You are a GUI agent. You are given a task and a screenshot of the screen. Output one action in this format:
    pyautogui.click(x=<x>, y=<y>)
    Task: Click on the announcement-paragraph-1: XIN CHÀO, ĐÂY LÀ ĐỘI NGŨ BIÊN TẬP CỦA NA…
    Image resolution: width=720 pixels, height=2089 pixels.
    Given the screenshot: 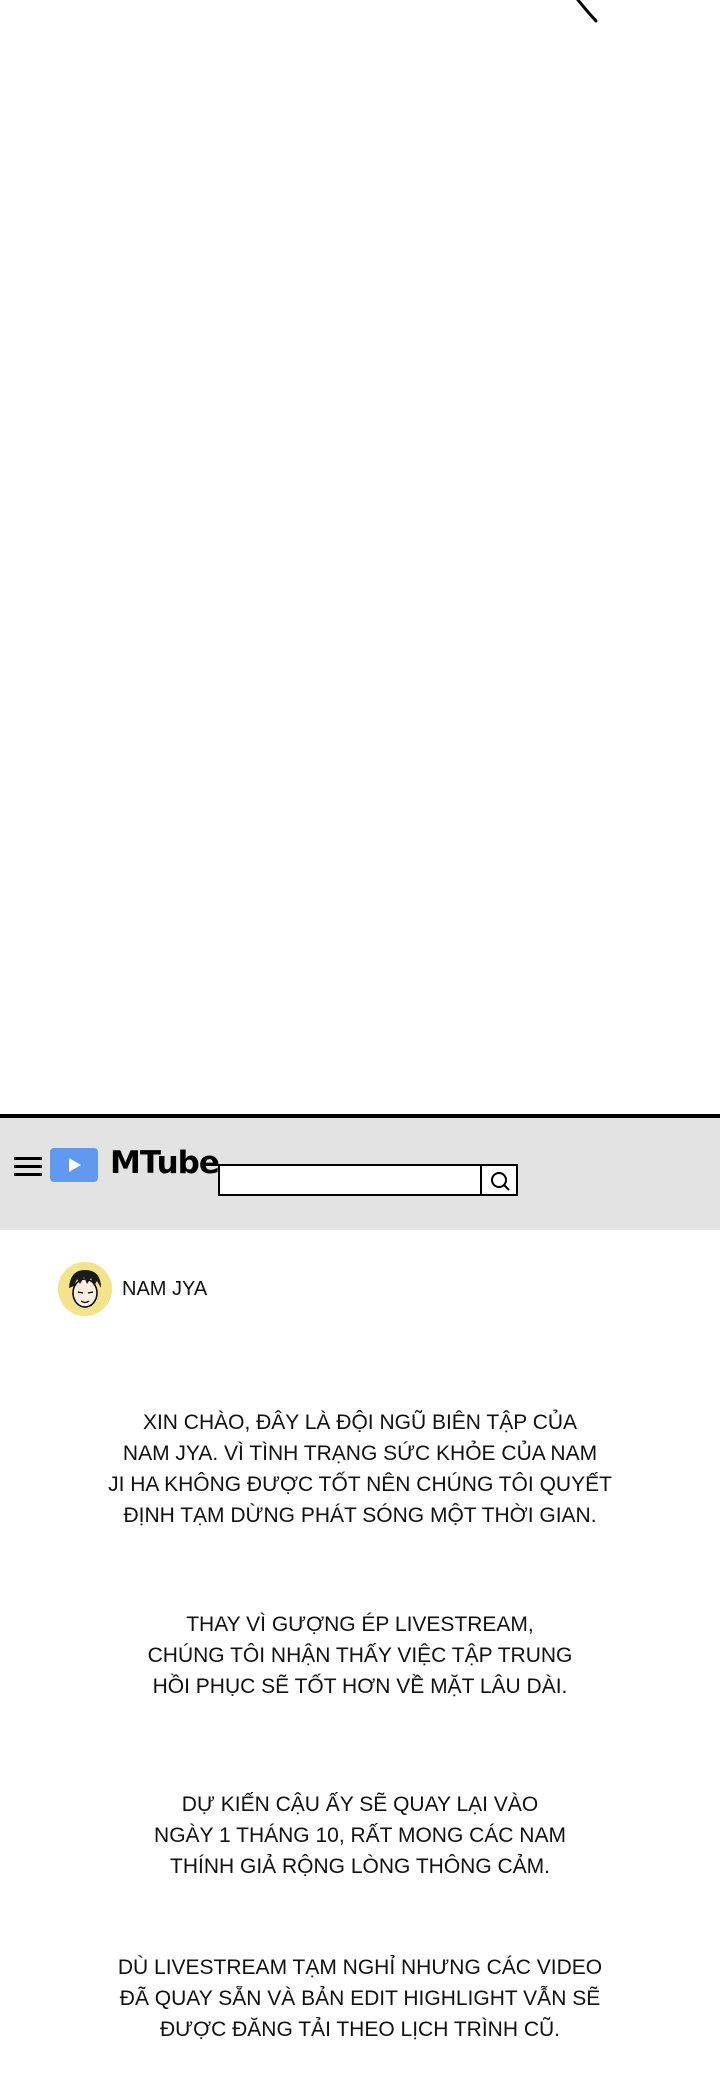 What is the action you would take?
    pyautogui.click(x=360, y=1469)
    